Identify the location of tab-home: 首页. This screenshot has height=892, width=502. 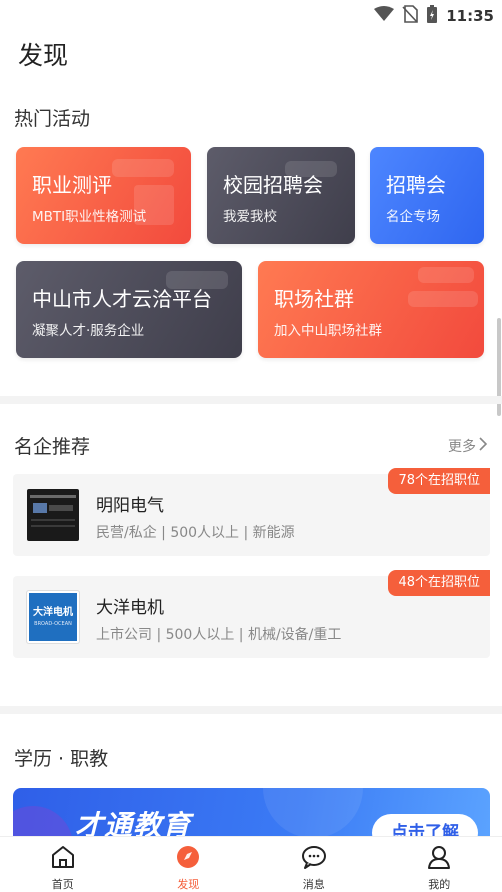
(63, 864).